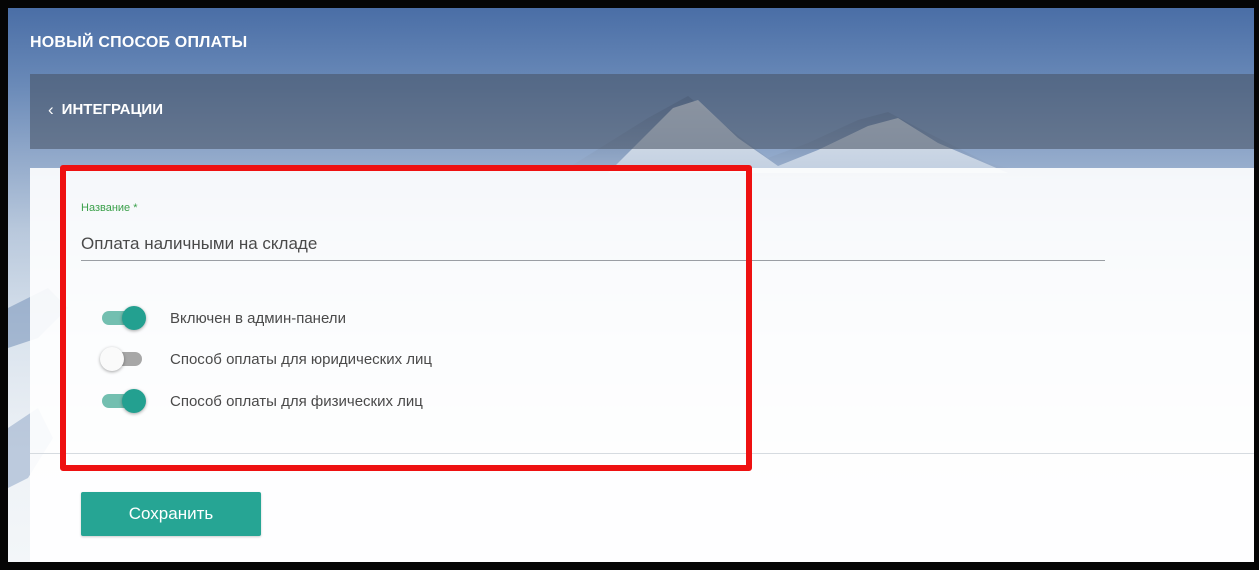 The height and width of the screenshot is (570, 1259). Describe the element at coordinates (139, 42) in the screenshot. I see `page-title: НОВЫЙ СПОСОБ ОПЛАТЫ` at that location.